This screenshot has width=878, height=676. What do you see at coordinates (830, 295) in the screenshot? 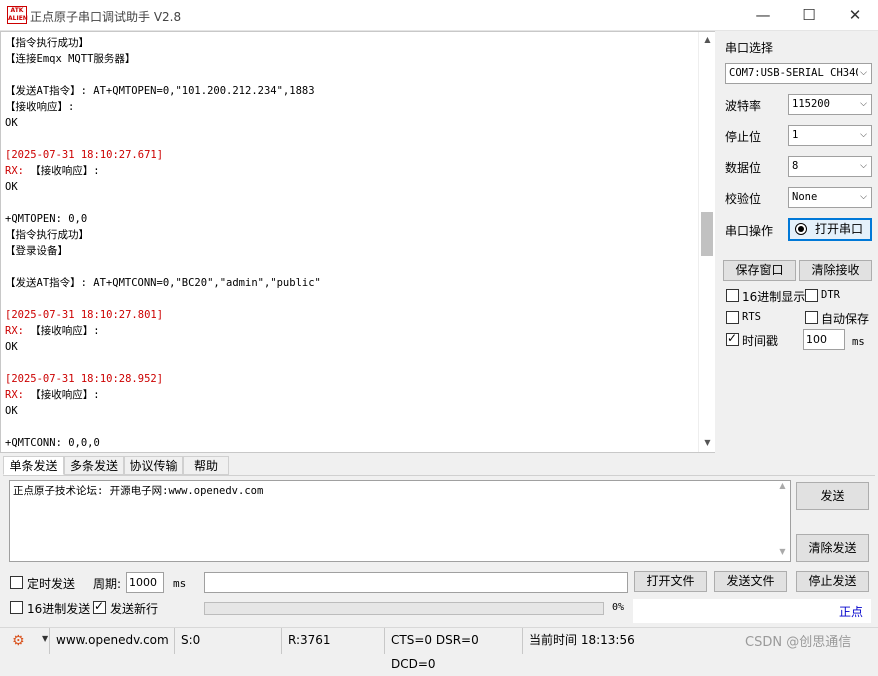
I see `dtr-label: DTR` at bounding box center [830, 295].